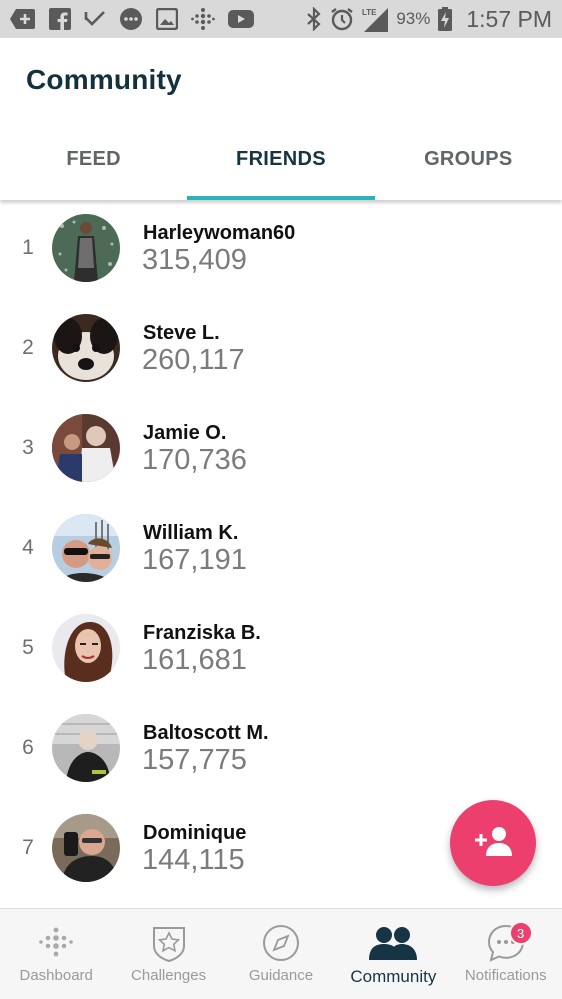  I want to click on nav-challenges: Challenges, so click(168, 954).